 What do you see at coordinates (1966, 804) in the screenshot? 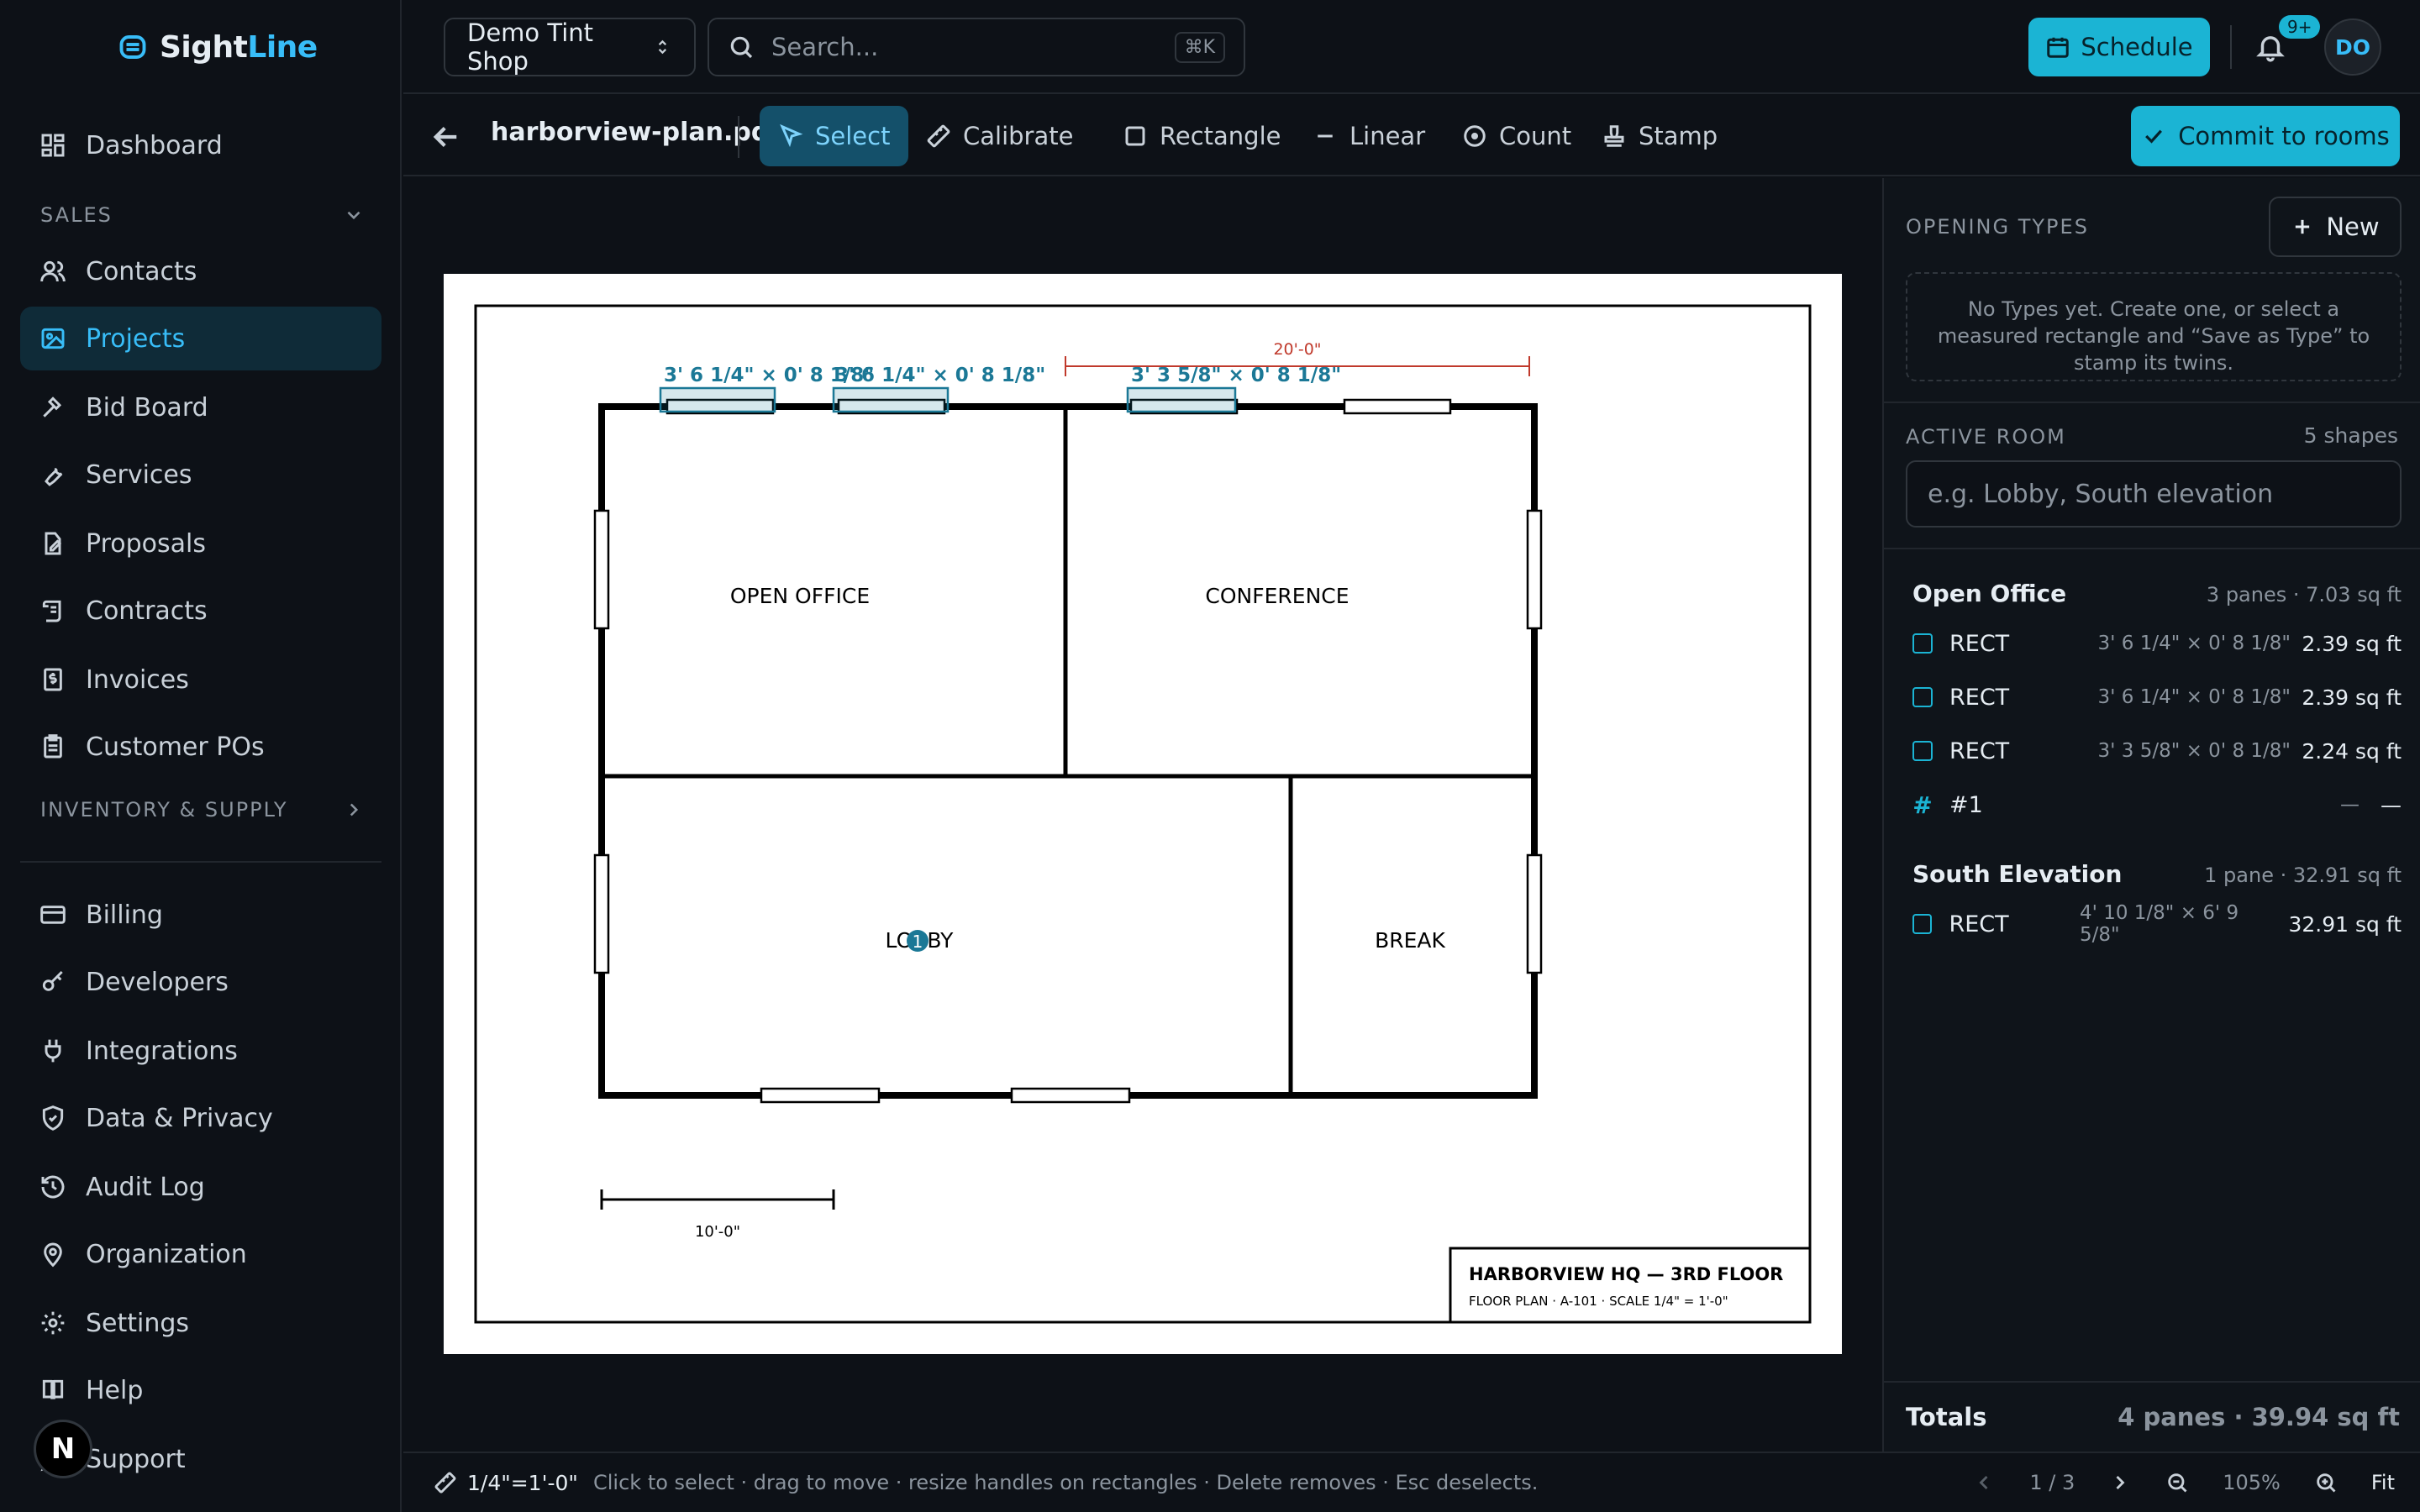
I see `shape-kind: #1` at bounding box center [1966, 804].